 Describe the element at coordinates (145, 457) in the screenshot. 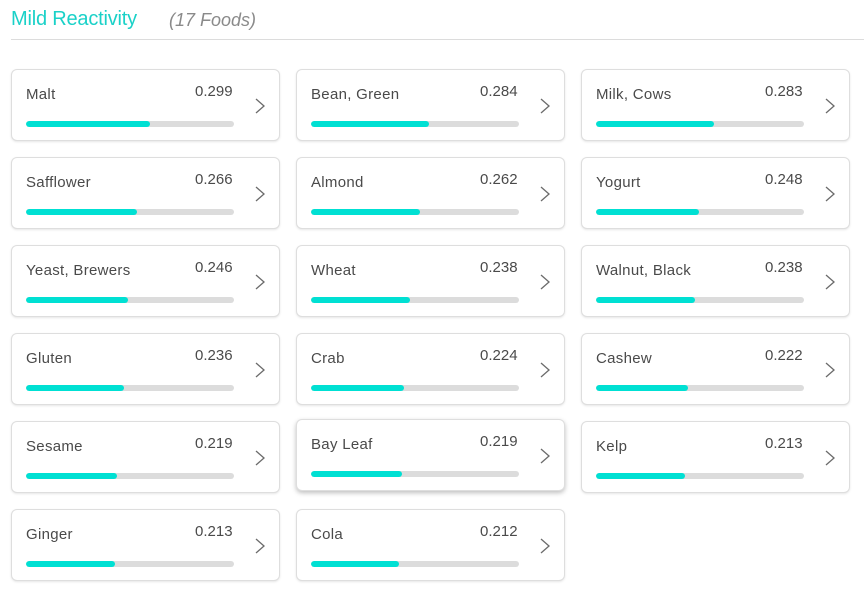

I see `food-card-sesame: Sesame 0.219` at that location.